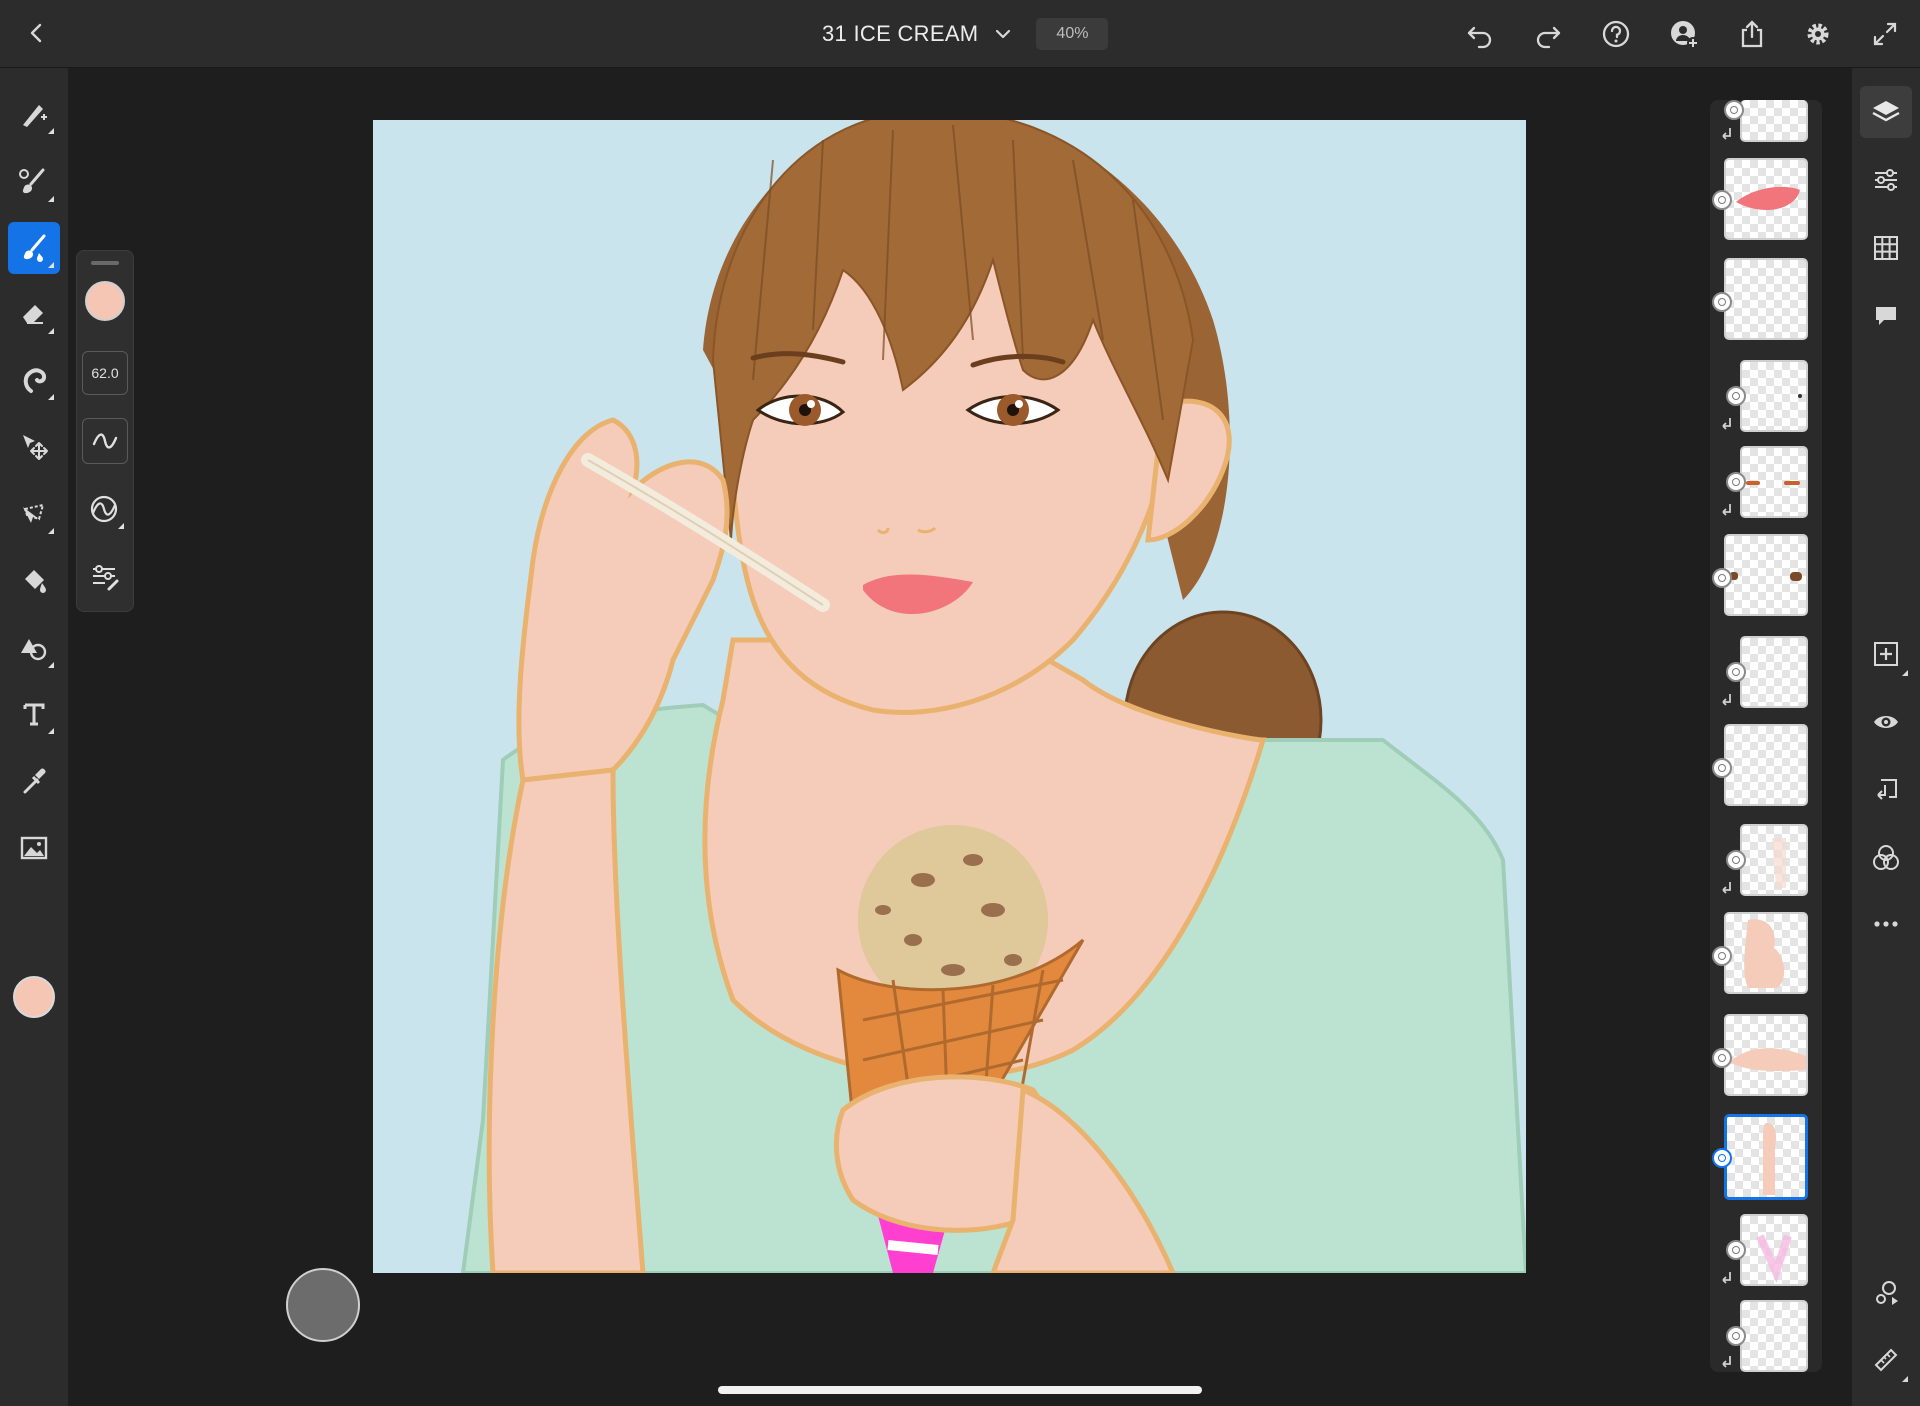  I want to click on eyedropper-icon, so click(34, 782).